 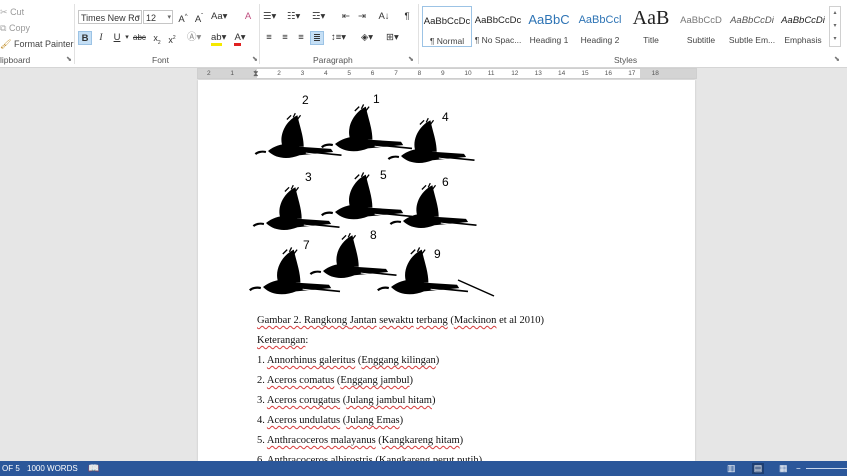 What do you see at coordinates (255, 59) in the screenshot?
I see `font-launcher-icon: ⬊` at bounding box center [255, 59].